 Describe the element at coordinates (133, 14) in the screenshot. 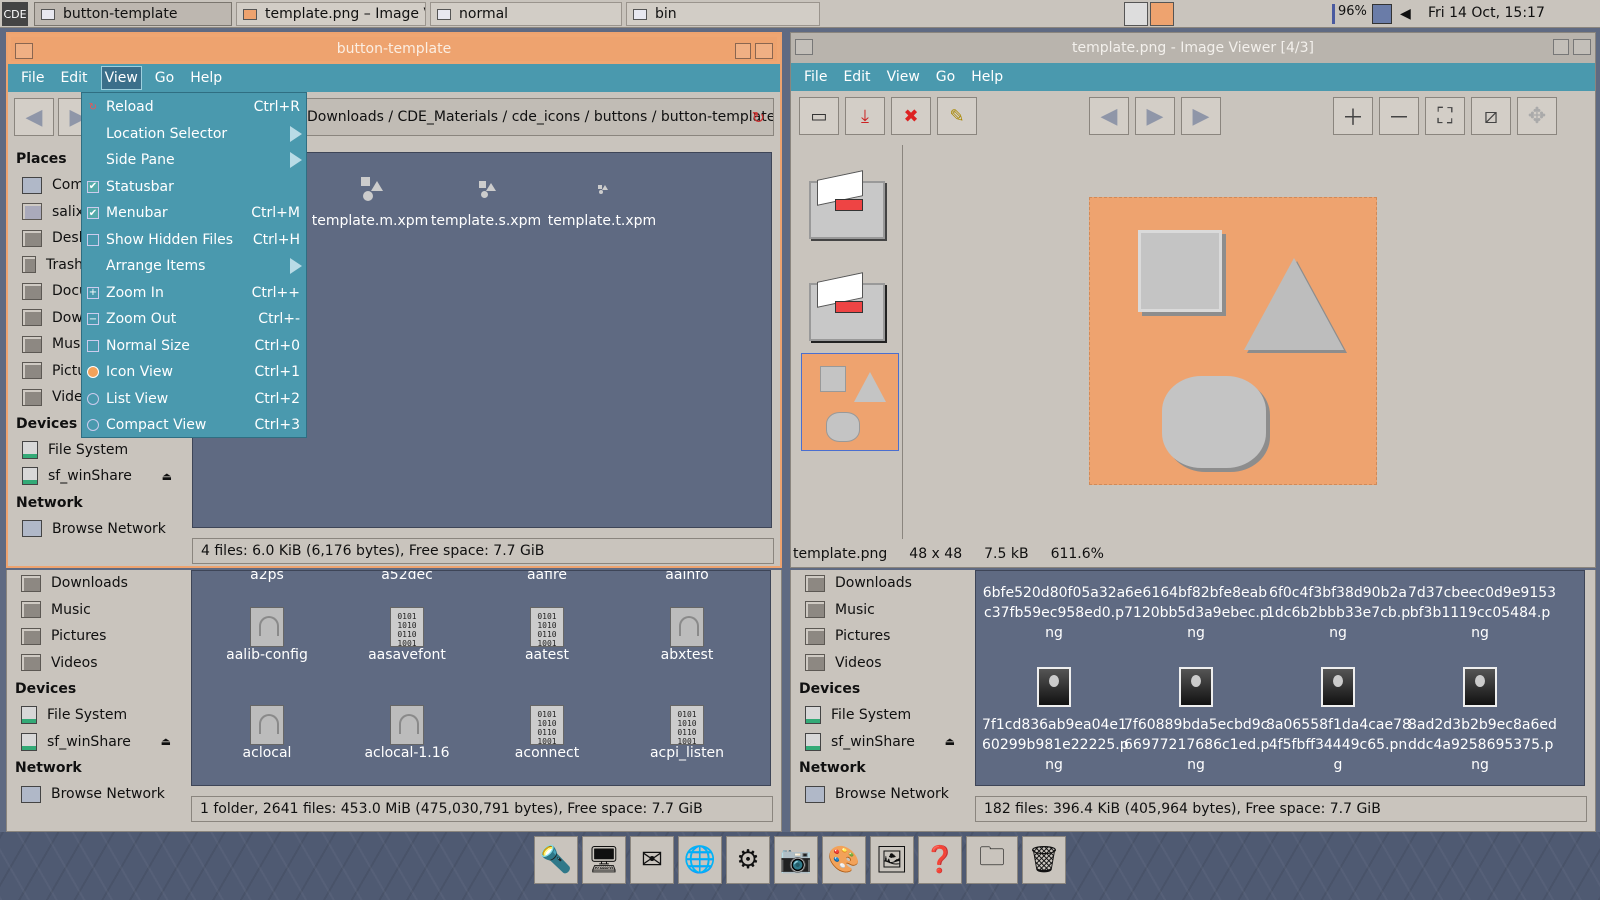

I see `task-button-template: button-template` at that location.